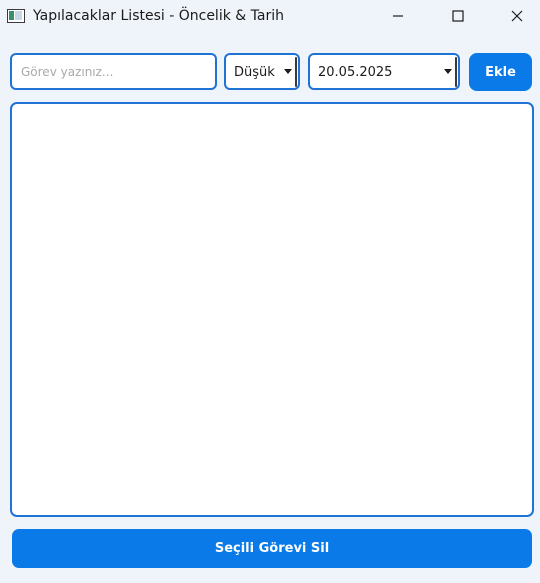 The width and height of the screenshot is (540, 583). I want to click on priority-select: Düşük, so click(262, 71).